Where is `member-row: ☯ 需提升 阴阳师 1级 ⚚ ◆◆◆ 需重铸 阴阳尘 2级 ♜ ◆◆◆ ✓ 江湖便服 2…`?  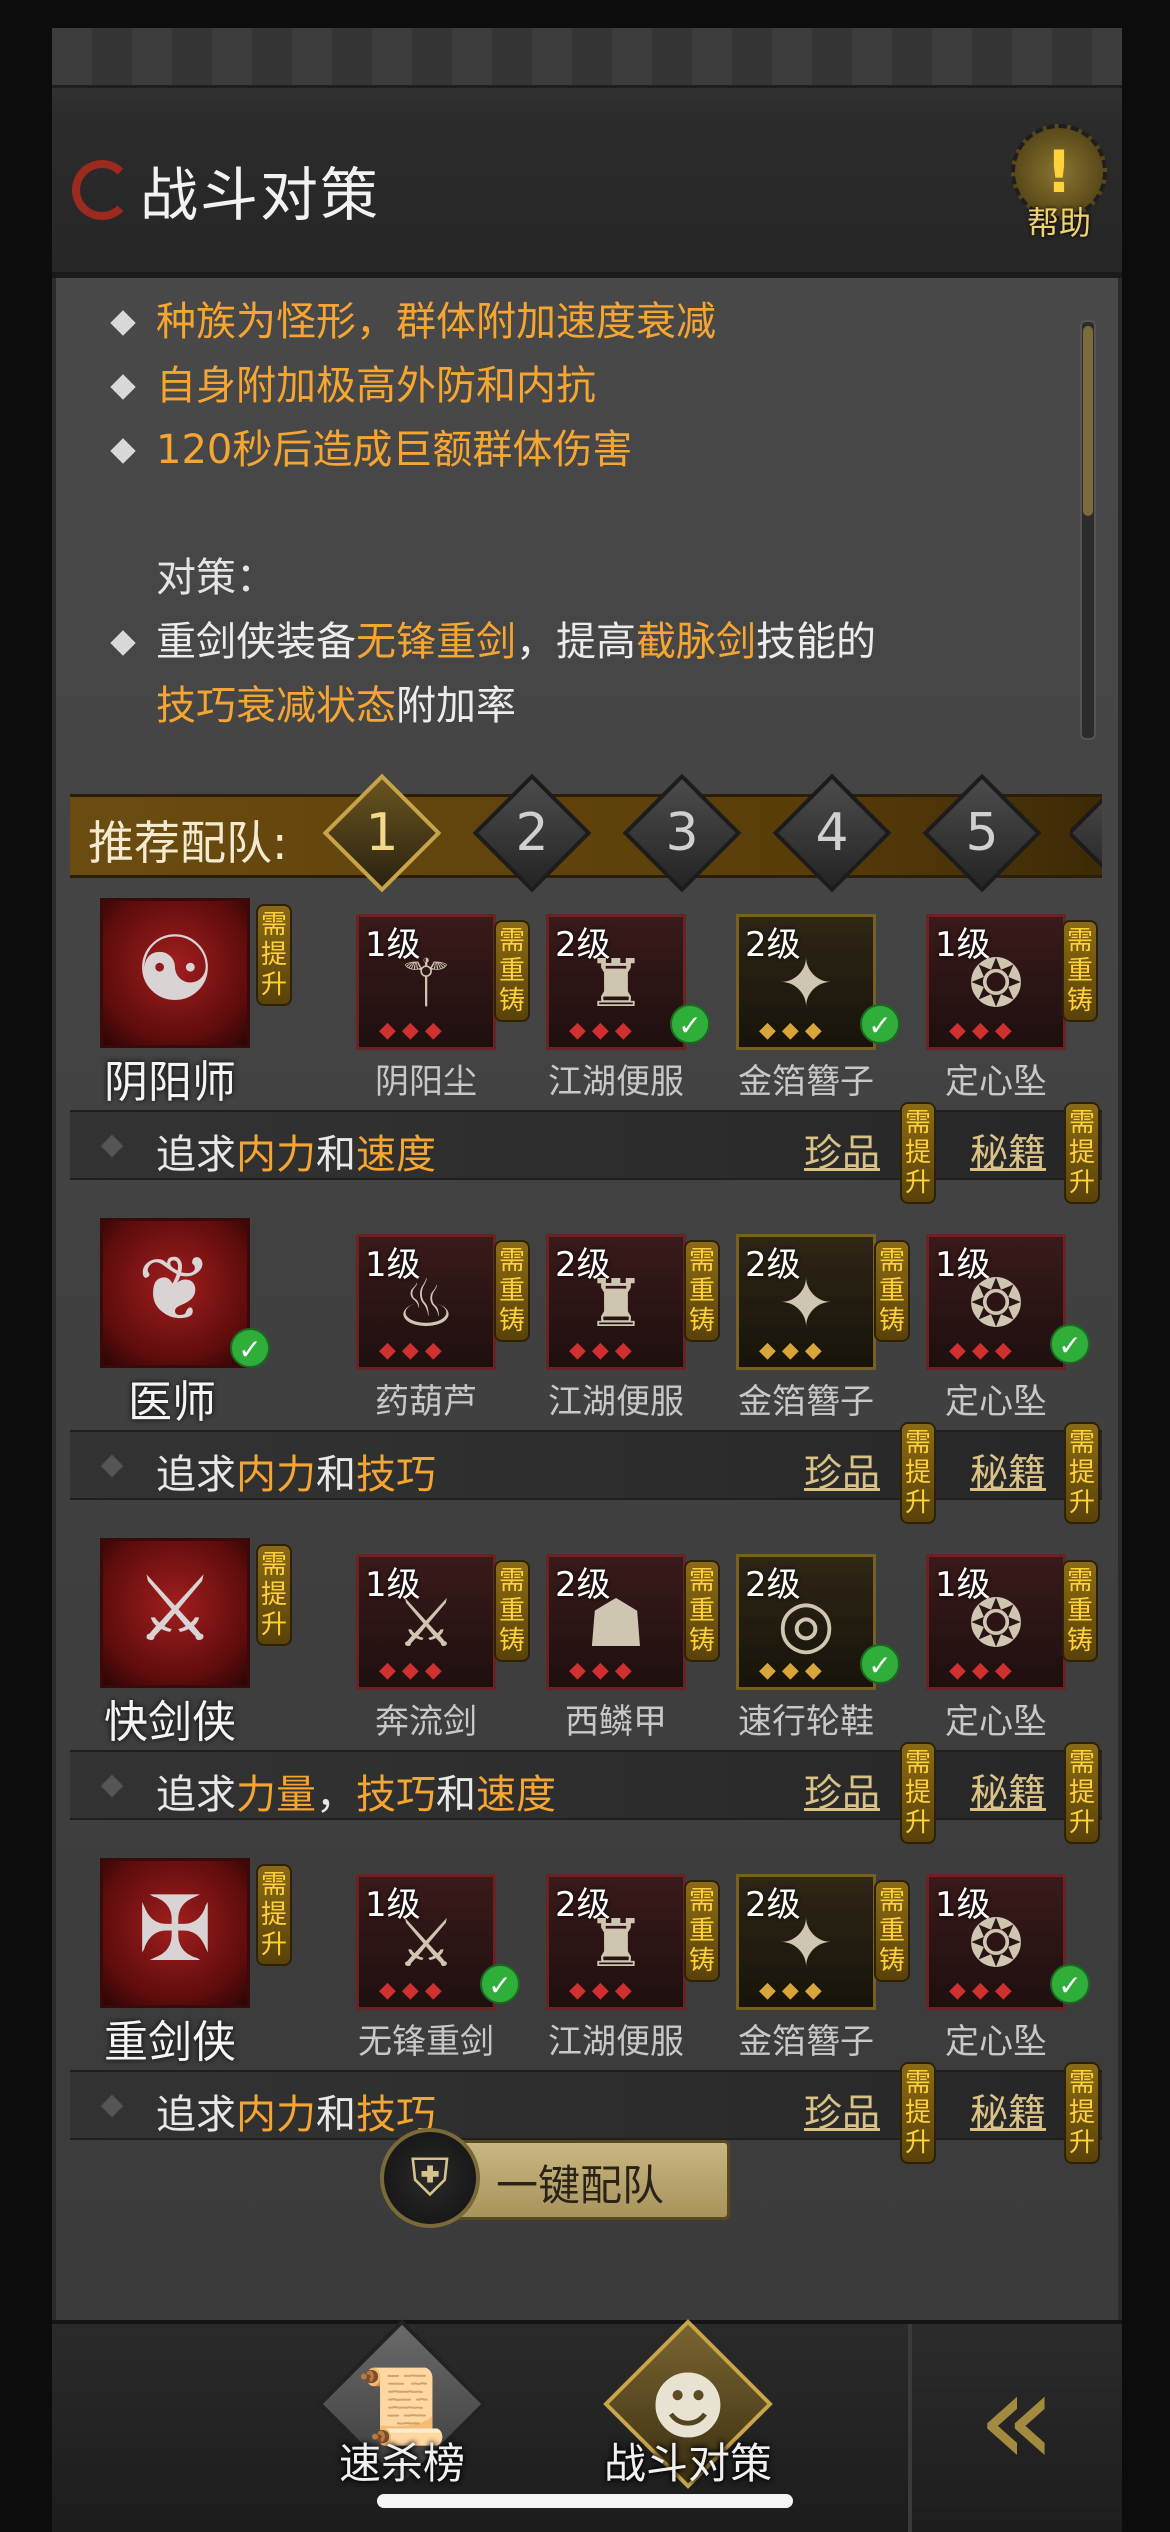
member-row: ☯ 需提升 阴阳师 1级 ⚚ ◆◆◆ 需重铸 阴阳尘 2级 ♜ ◆◆◆ ✓ 江湖便服 2… is located at coordinates (586, 1056).